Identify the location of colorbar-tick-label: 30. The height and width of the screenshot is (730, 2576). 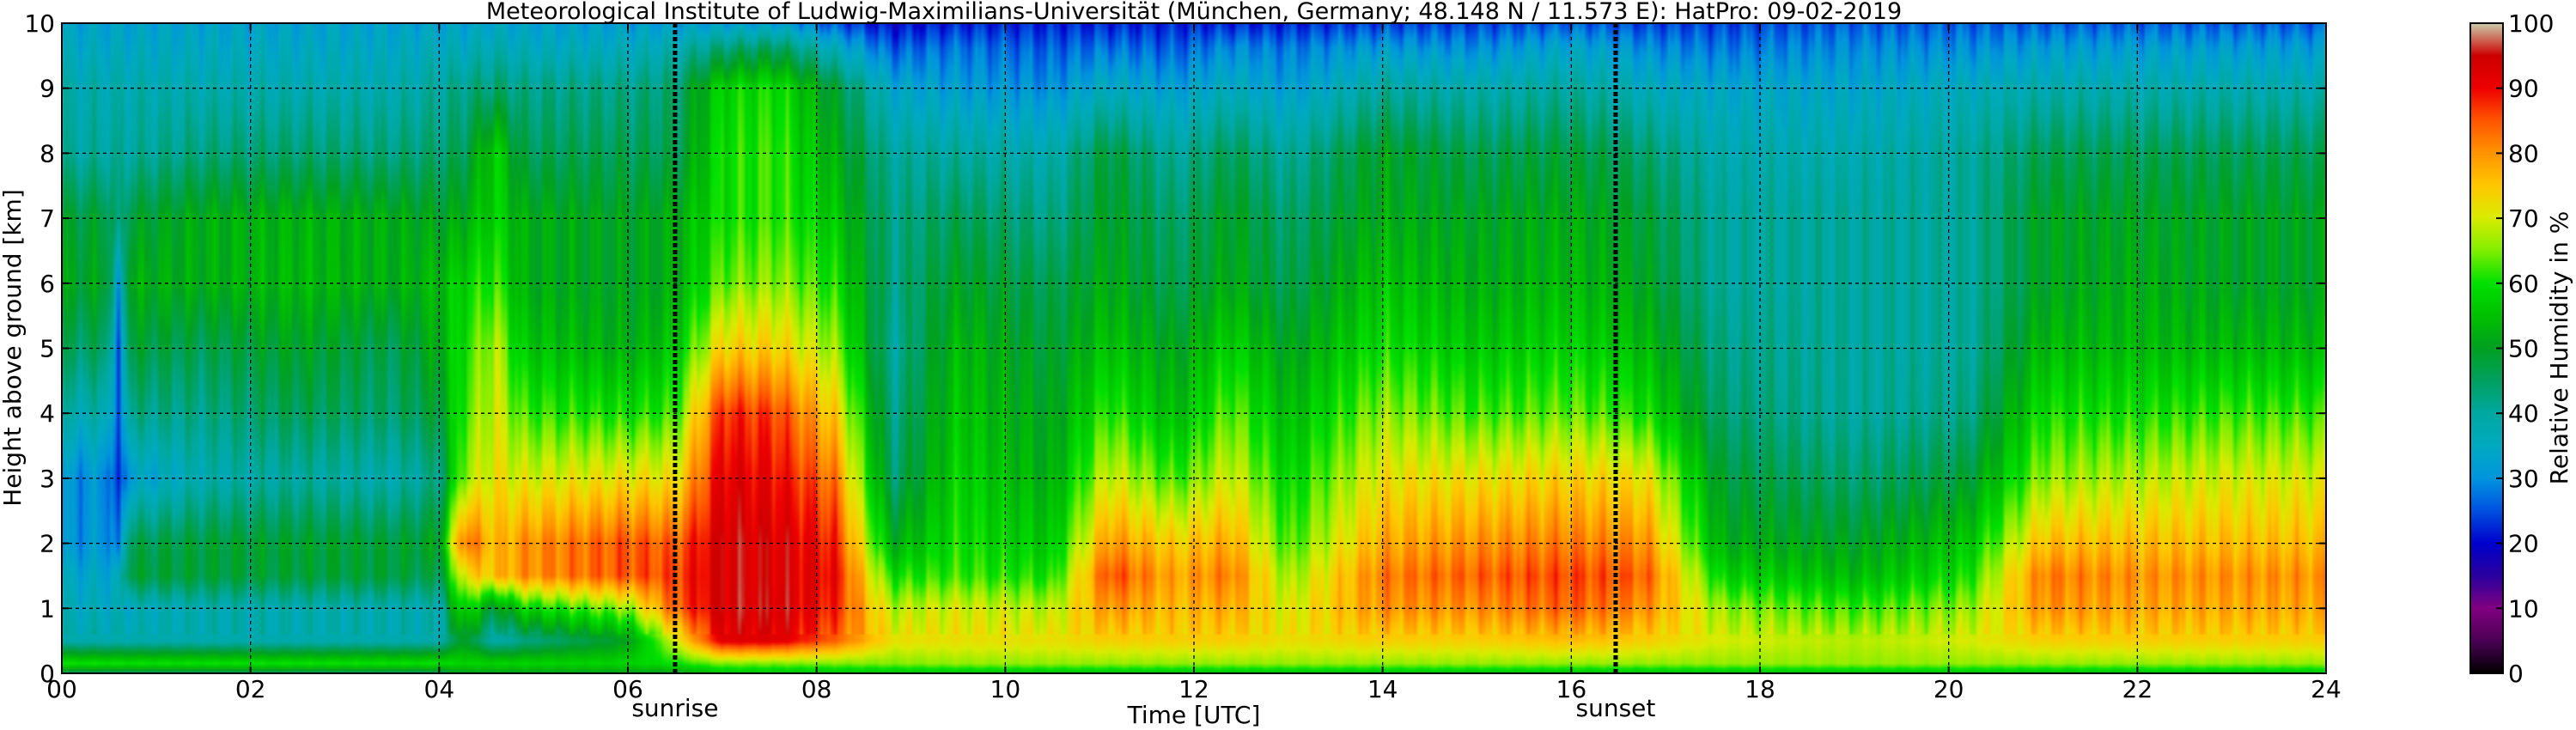
(2523, 479).